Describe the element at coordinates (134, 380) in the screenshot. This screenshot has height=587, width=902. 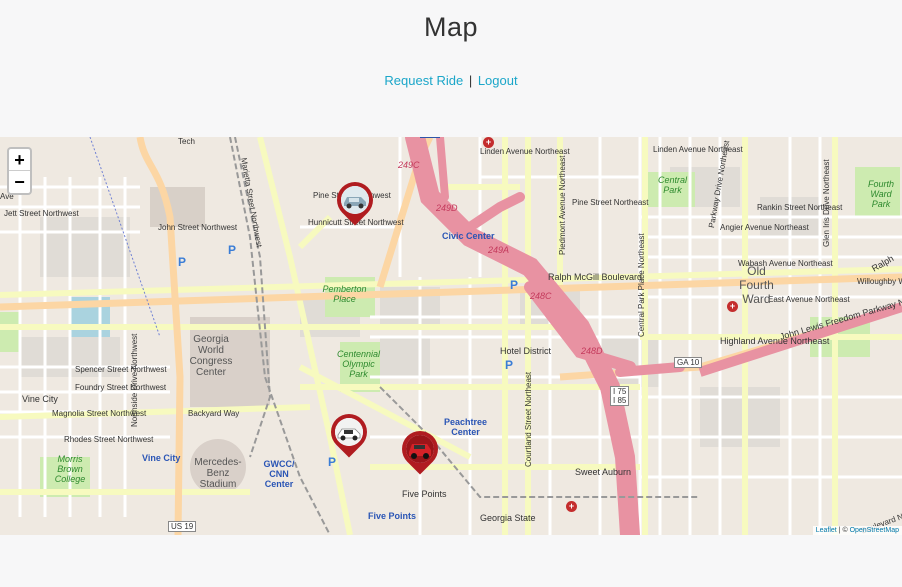
I see `map-label: Northside Drive Northwest` at that location.